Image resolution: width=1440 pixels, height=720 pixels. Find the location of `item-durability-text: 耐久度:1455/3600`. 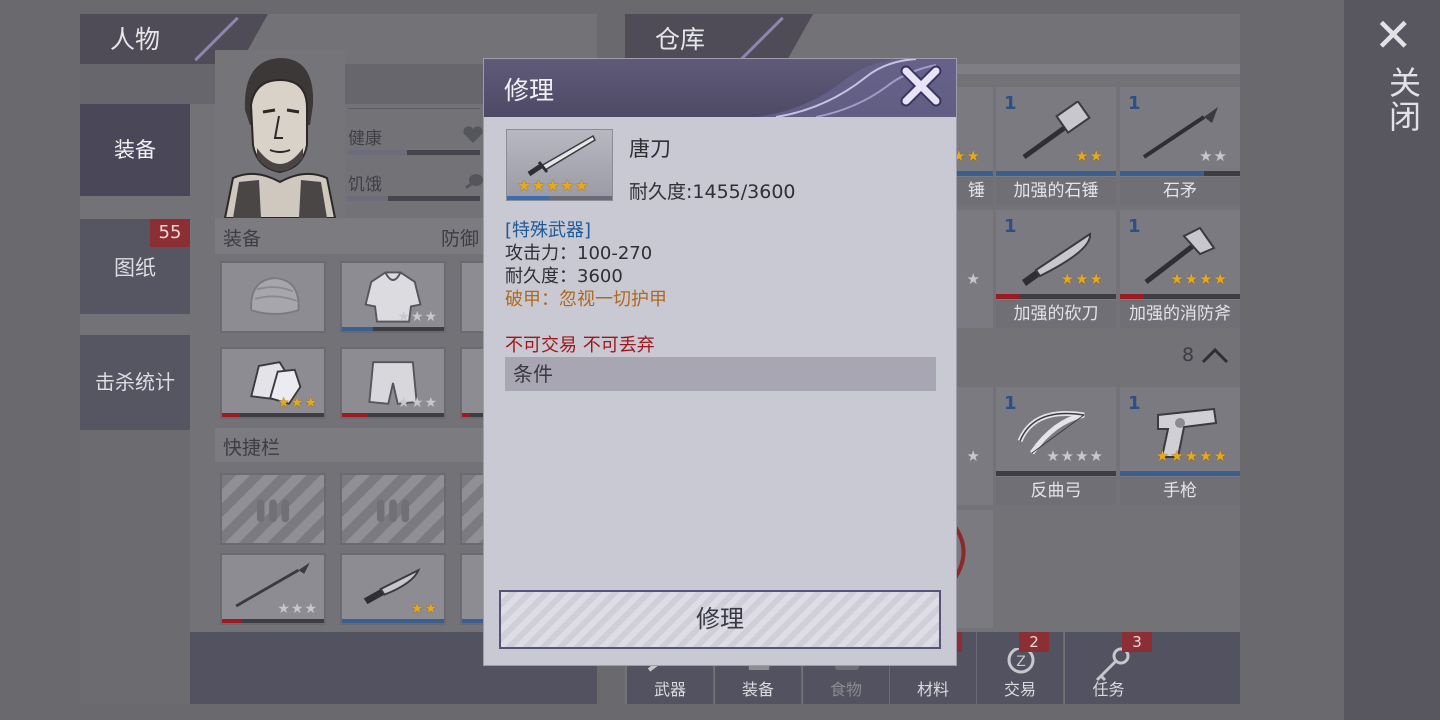

item-durability-text: 耐久度:1455/3600 is located at coordinates (712, 192).